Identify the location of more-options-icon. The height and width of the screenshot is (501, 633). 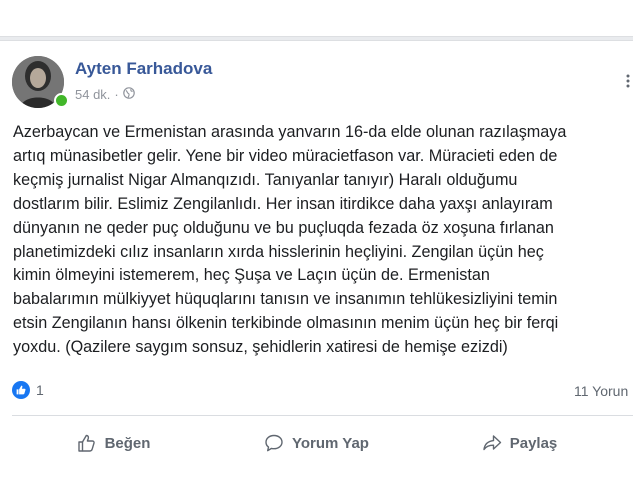
(628, 83).